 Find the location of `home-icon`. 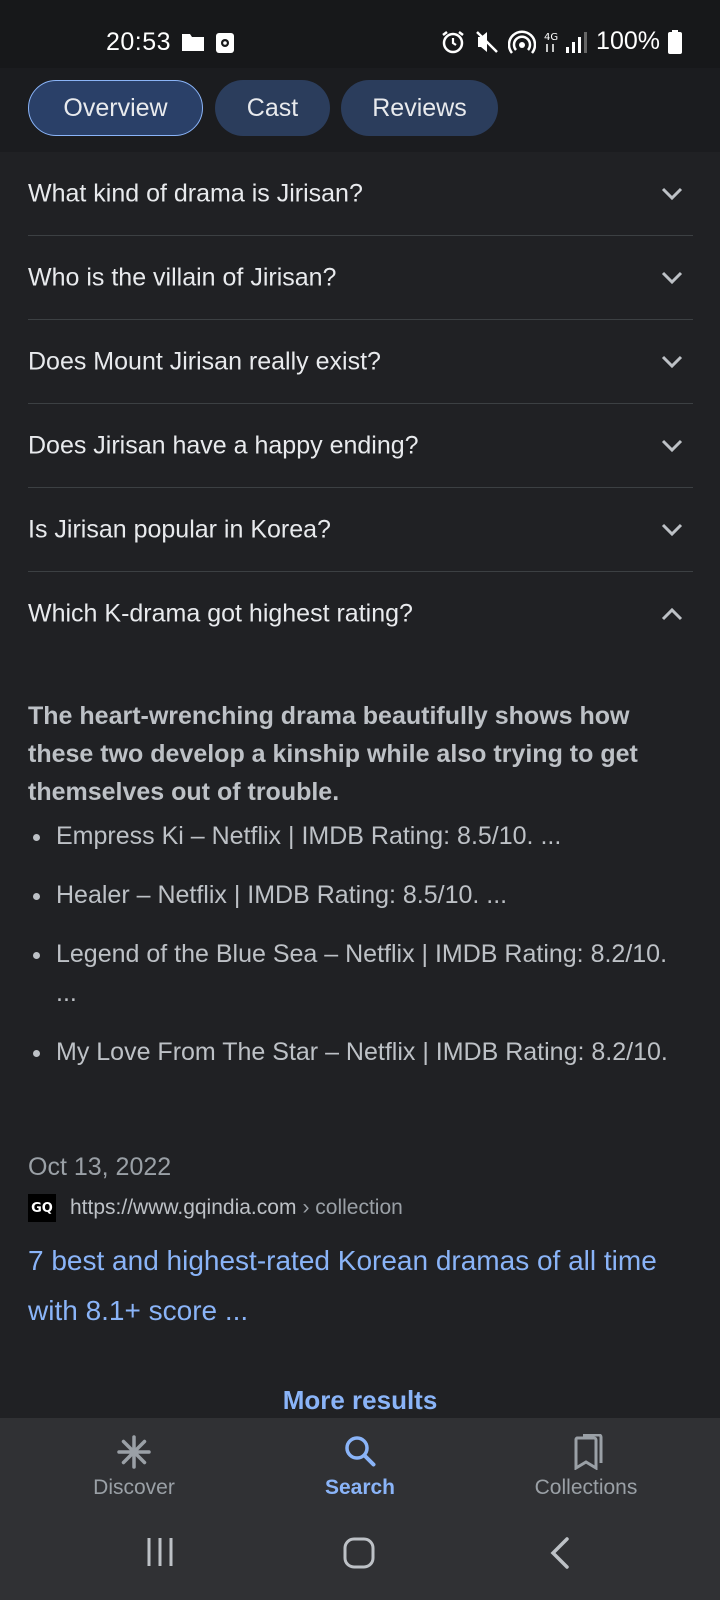

home-icon is located at coordinates (359, 1553).